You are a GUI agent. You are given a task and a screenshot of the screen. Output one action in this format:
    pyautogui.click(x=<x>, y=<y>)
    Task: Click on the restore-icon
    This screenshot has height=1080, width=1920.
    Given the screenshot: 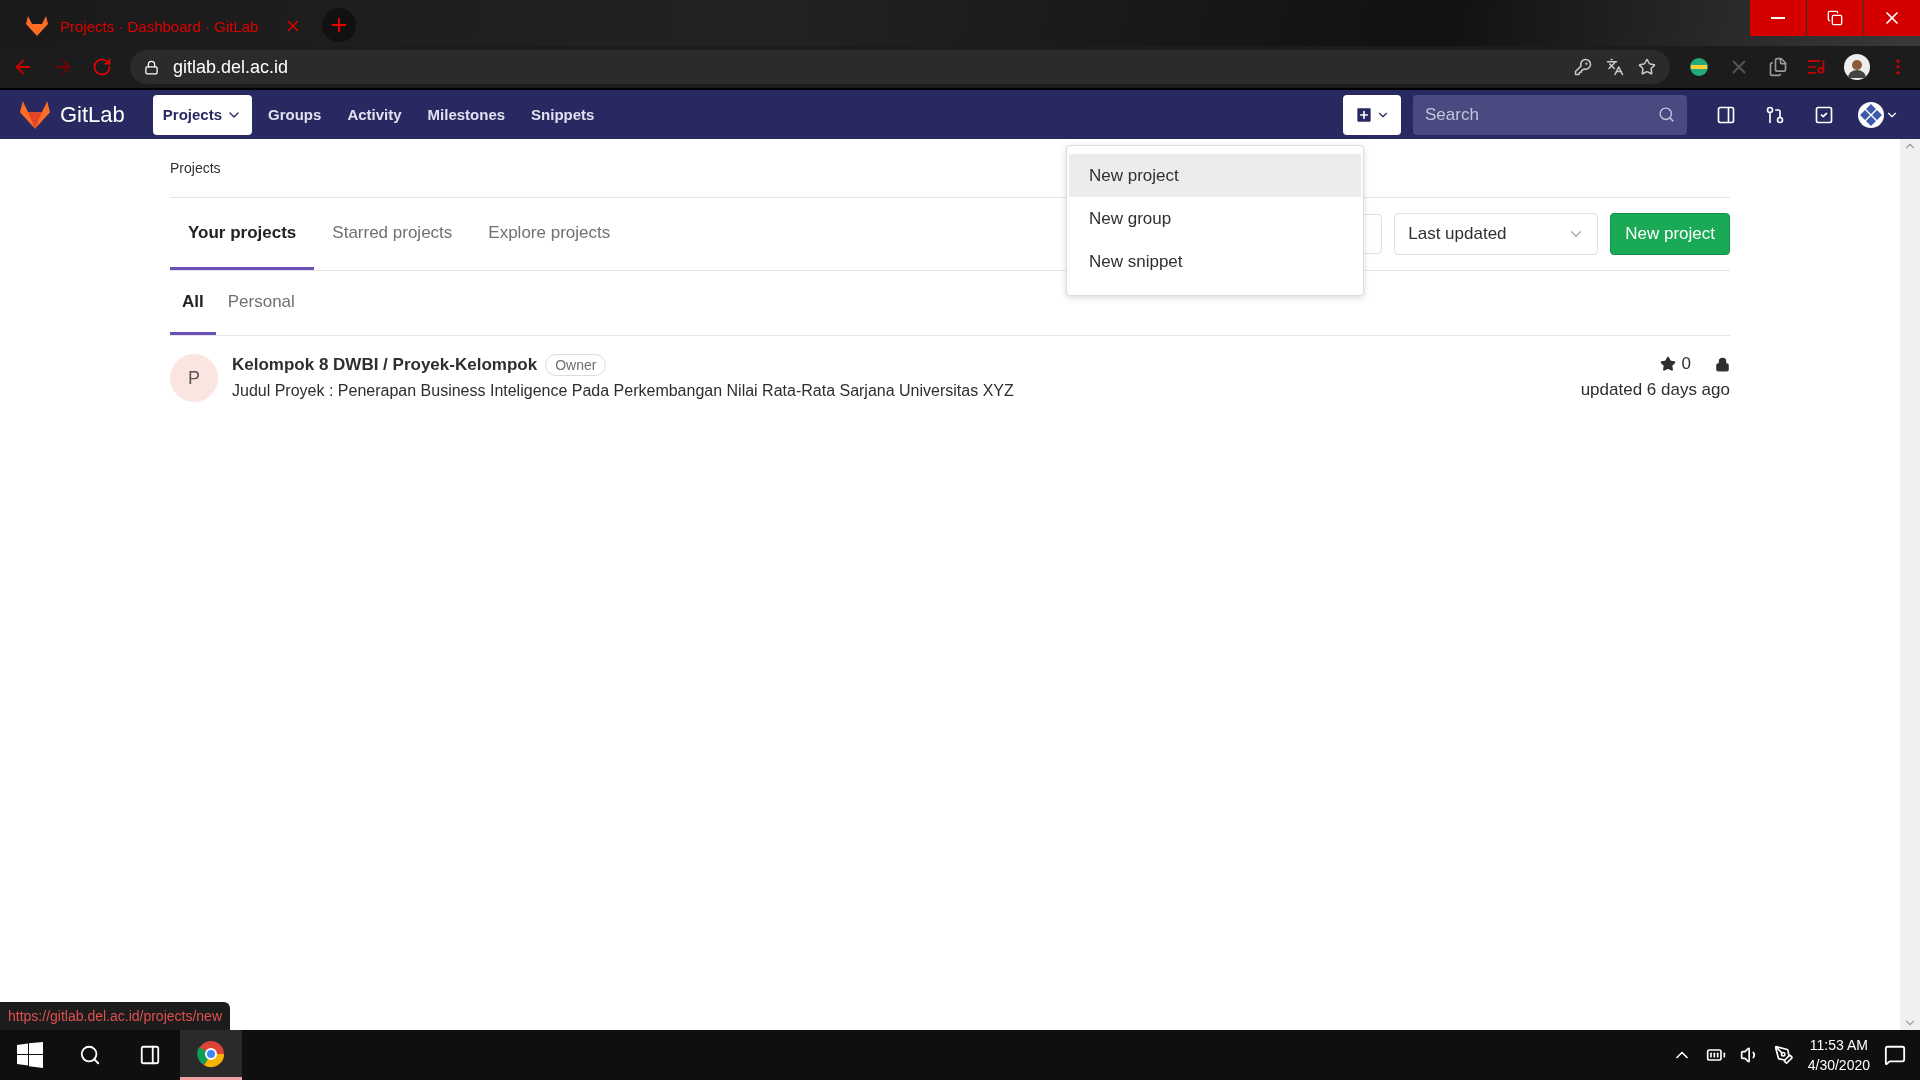 What is the action you would take?
    pyautogui.click(x=1835, y=18)
    